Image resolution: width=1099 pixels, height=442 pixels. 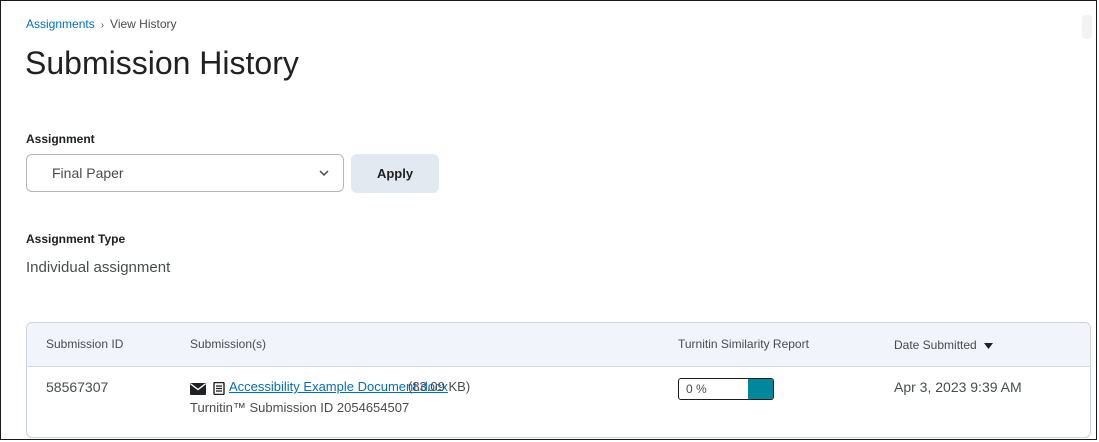 What do you see at coordinates (989, 345) in the screenshot?
I see `sort-down-icon` at bounding box center [989, 345].